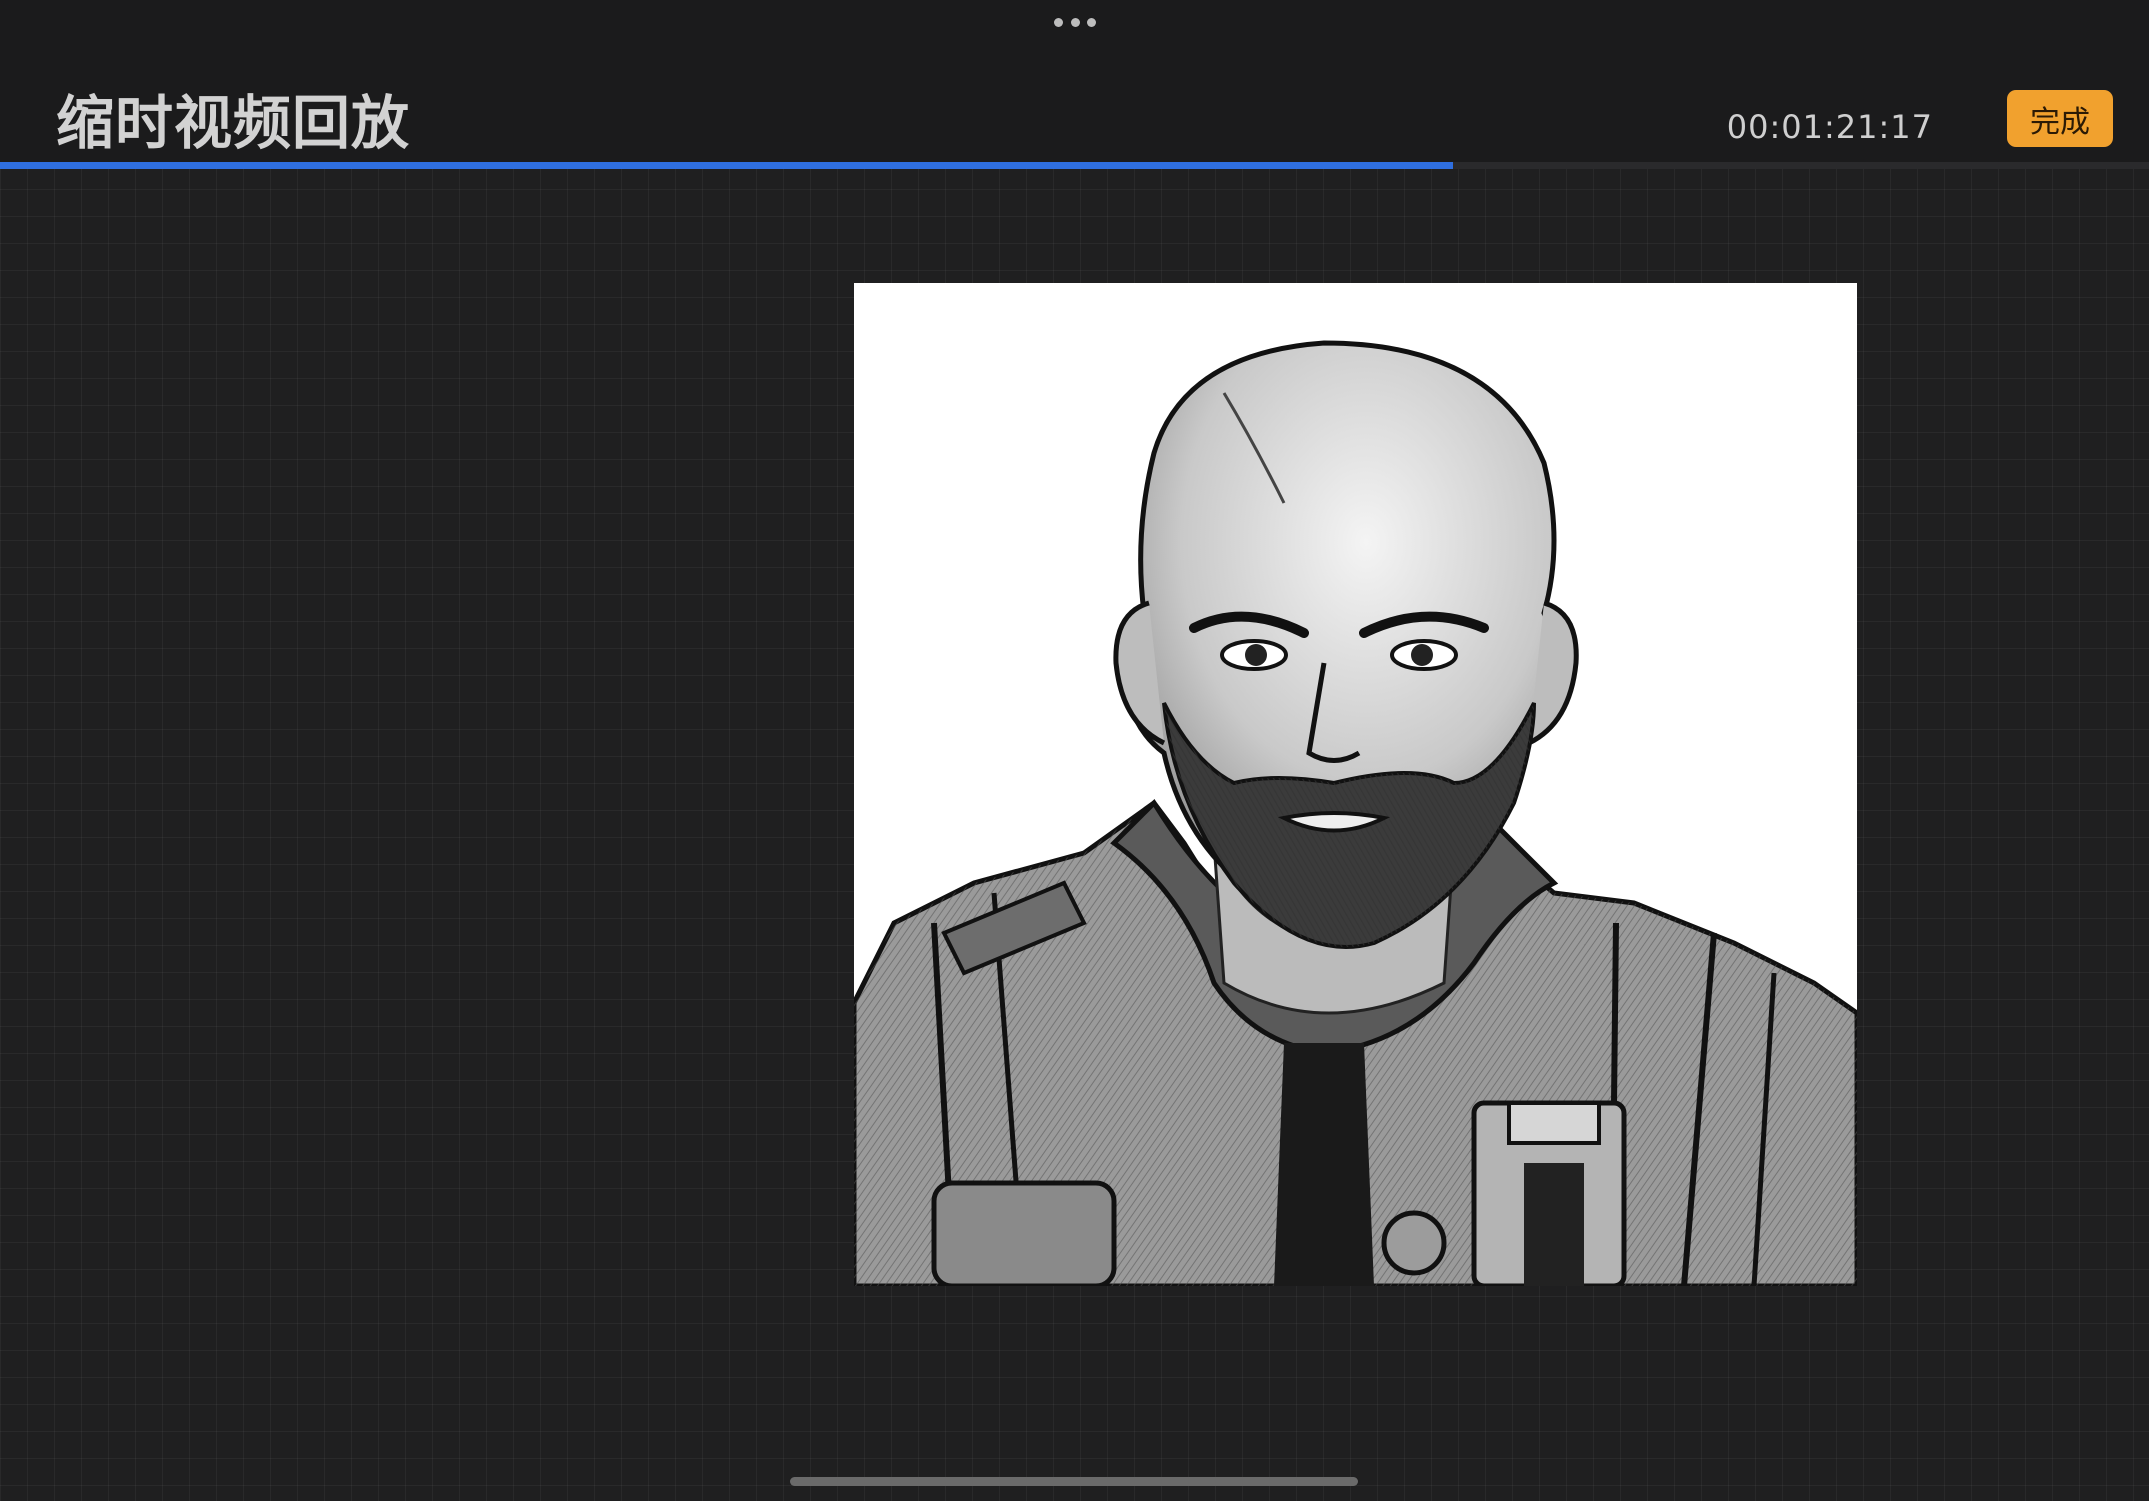 Image resolution: width=2149 pixels, height=1501 pixels. Describe the element at coordinates (233, 123) in the screenshot. I see `page-title: 缩时视频回放` at that location.